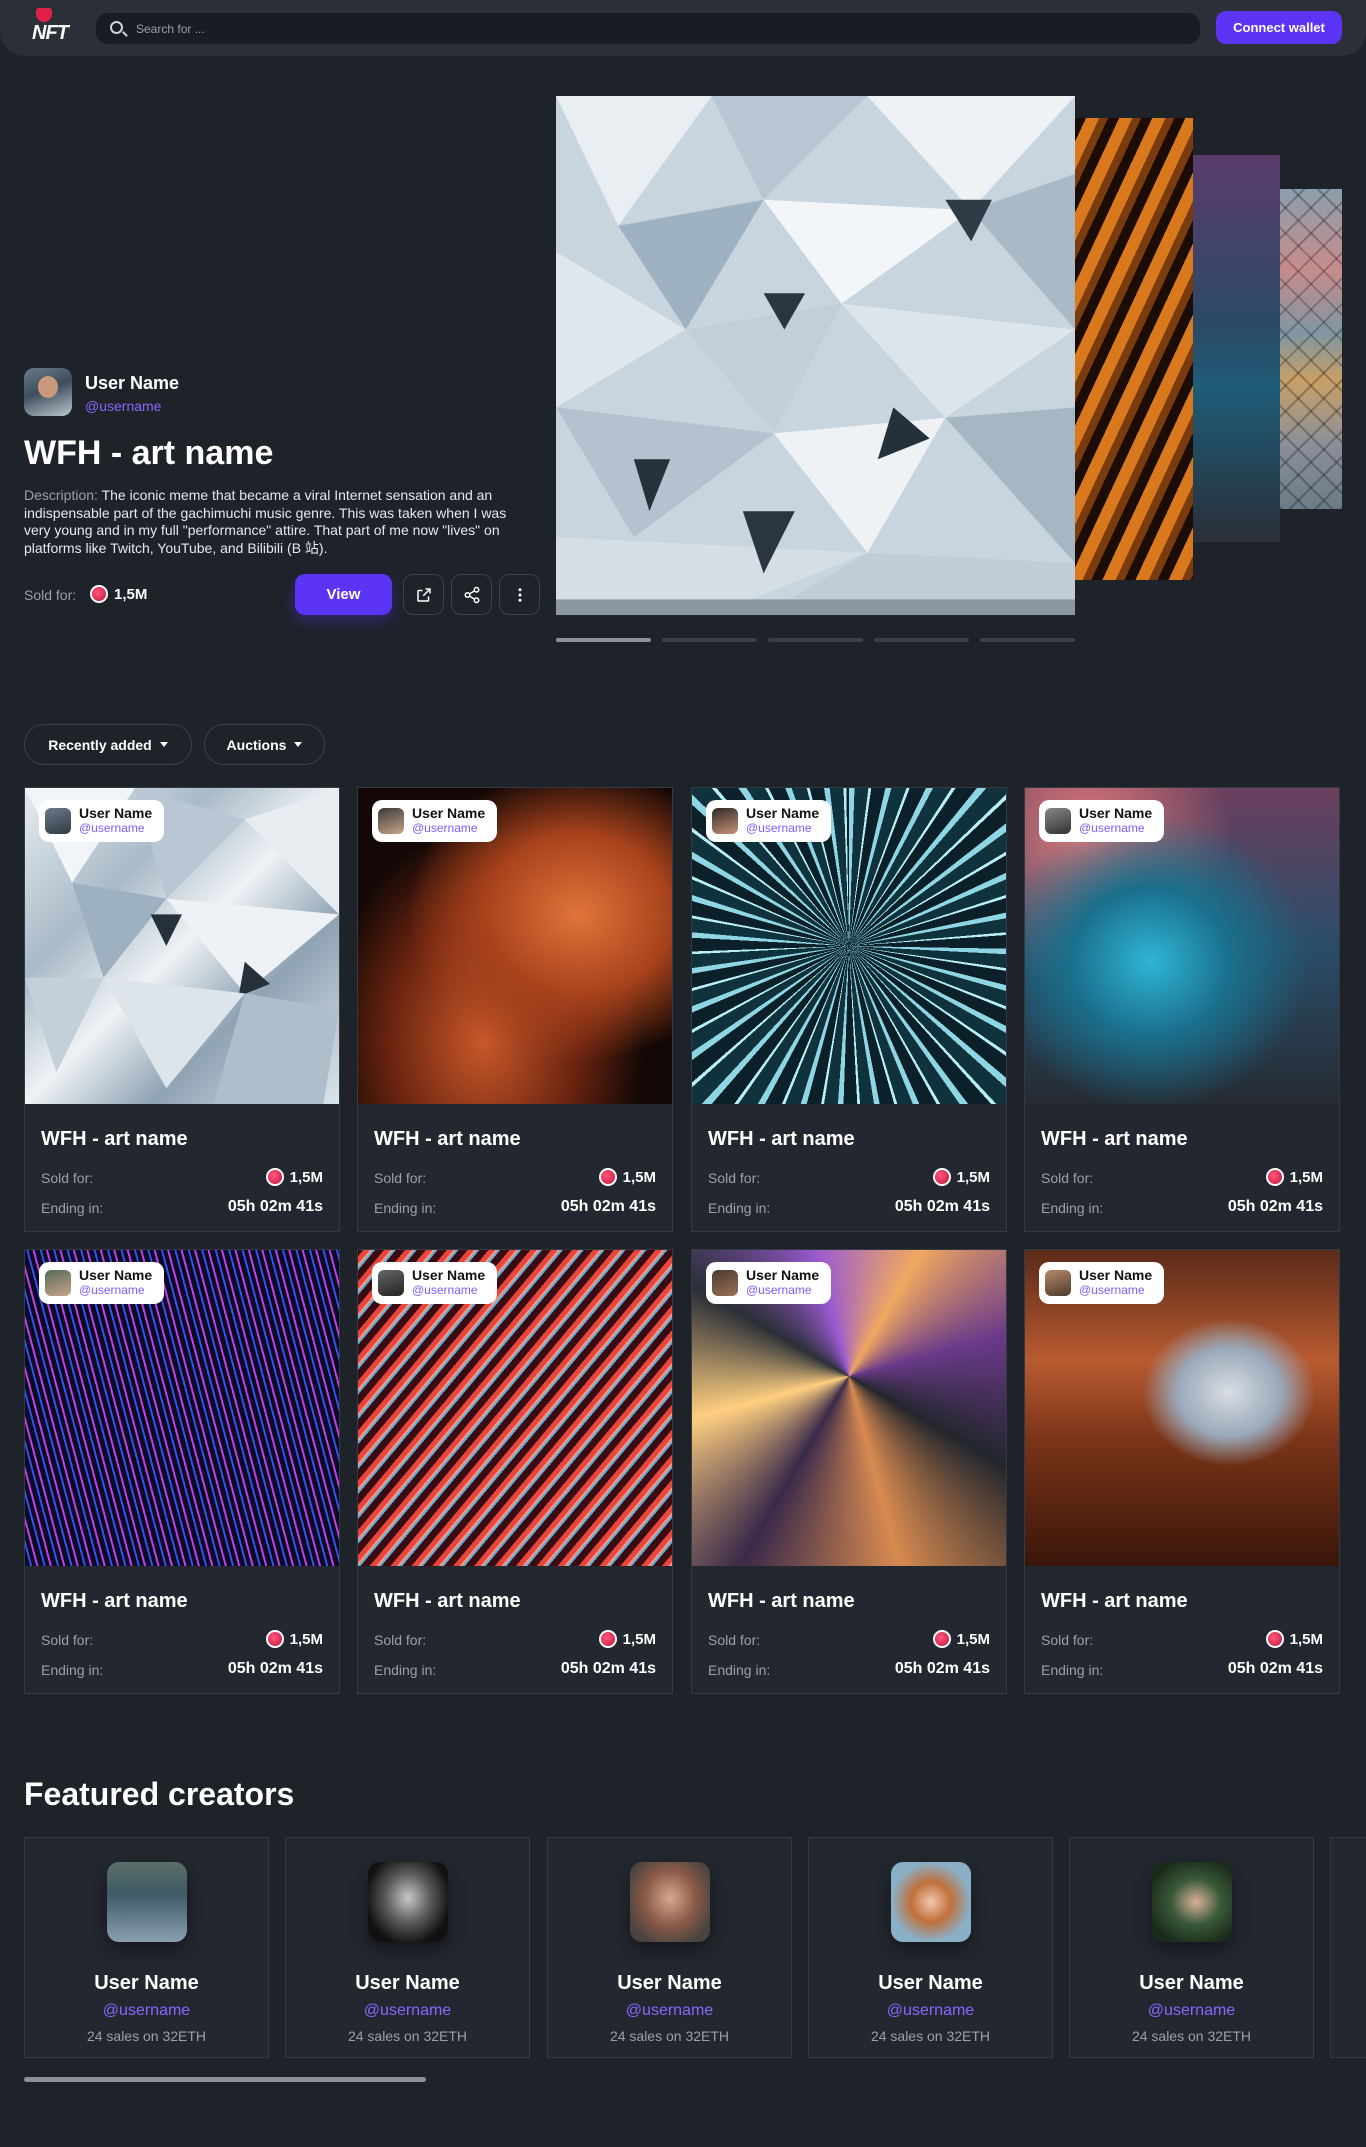 This screenshot has height=2147, width=1366. I want to click on featured-creators-title: Featured creators, so click(159, 1794).